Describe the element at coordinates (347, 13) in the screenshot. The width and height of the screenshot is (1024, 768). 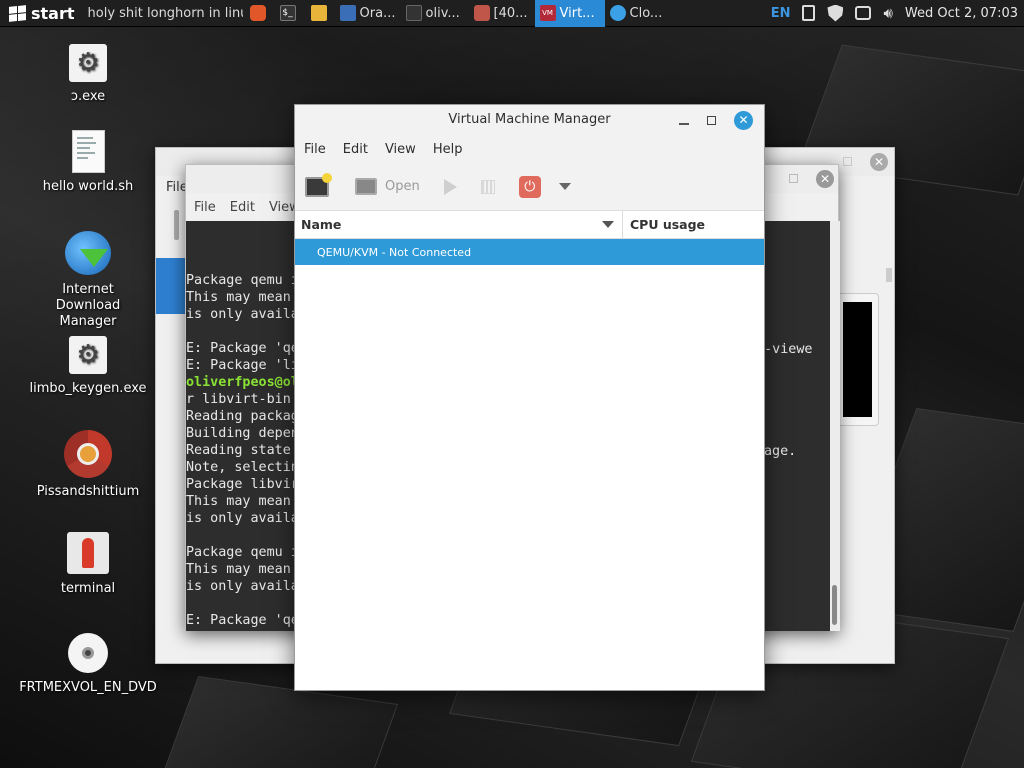
I see `virtualbox-icon` at that location.